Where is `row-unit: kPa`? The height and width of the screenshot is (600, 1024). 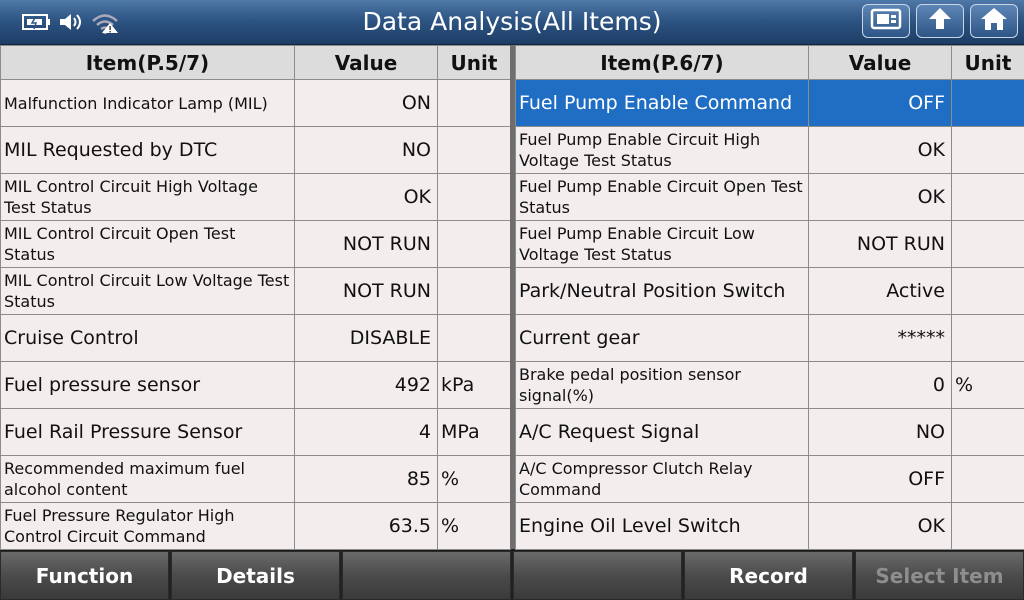
row-unit: kPa is located at coordinates (474, 385).